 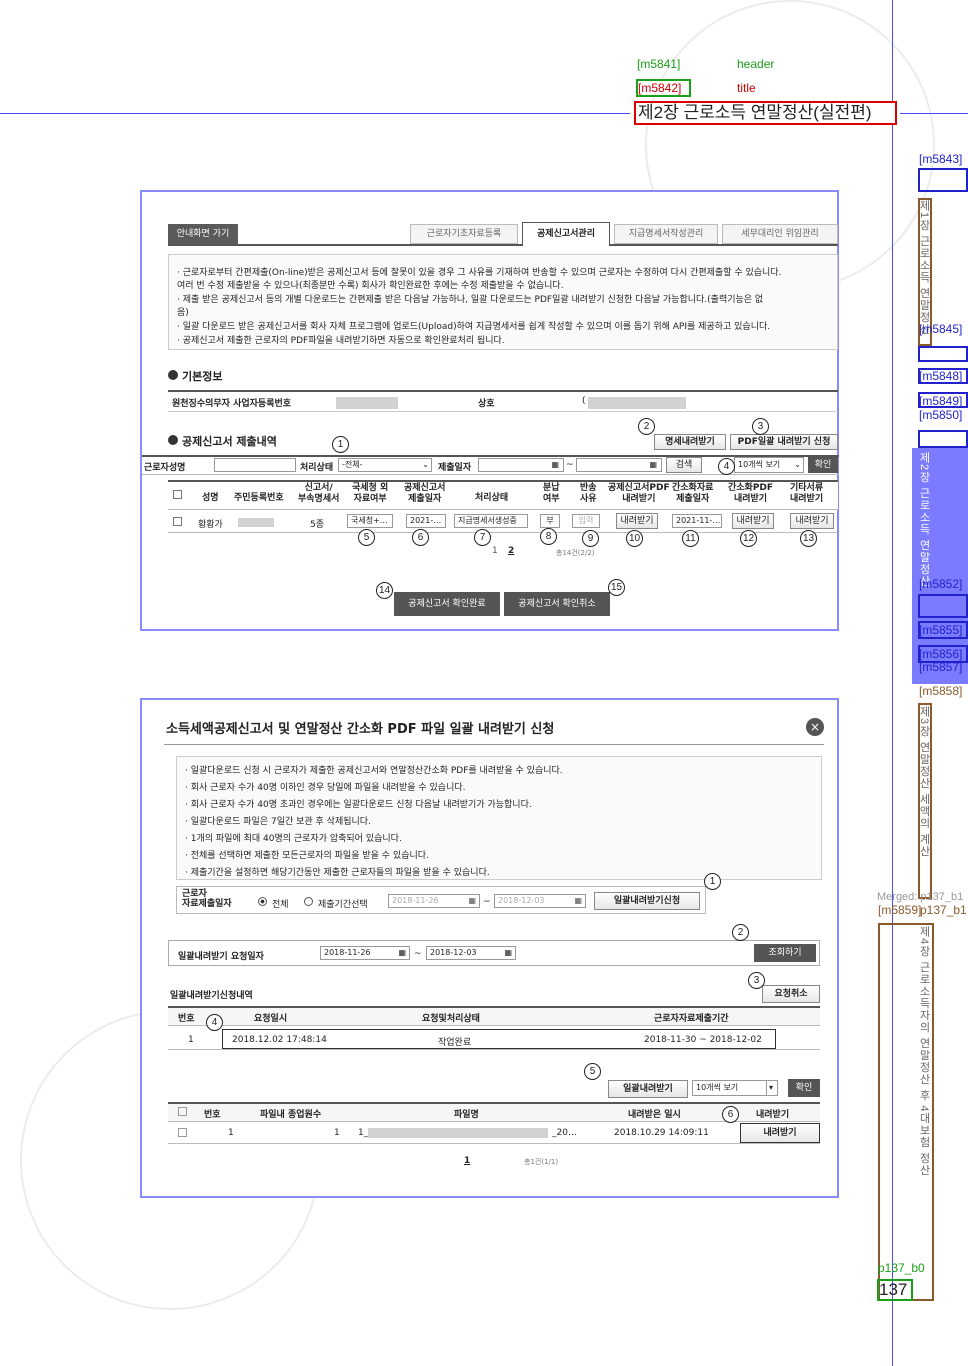 What do you see at coordinates (780, 234) in the screenshot?
I see `tab-delegation: 세무대리인 위임관리` at bounding box center [780, 234].